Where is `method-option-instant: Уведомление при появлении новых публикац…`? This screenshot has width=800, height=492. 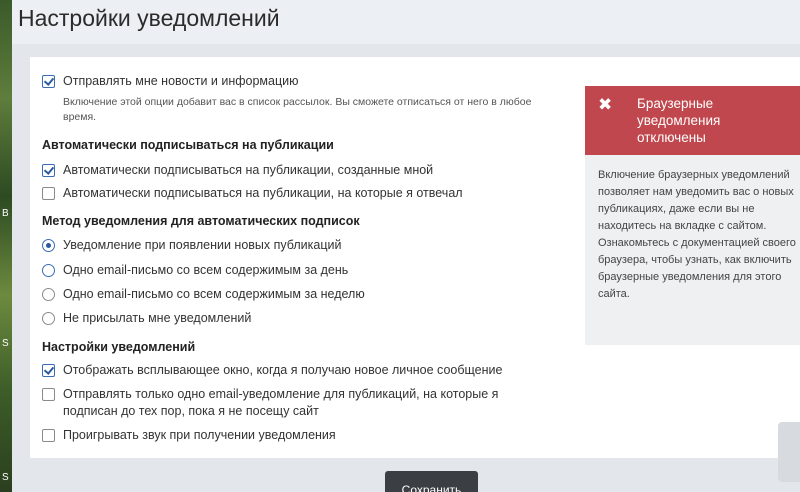 method-option-instant: Уведомление при появлении новых публикац… is located at coordinates (302, 245).